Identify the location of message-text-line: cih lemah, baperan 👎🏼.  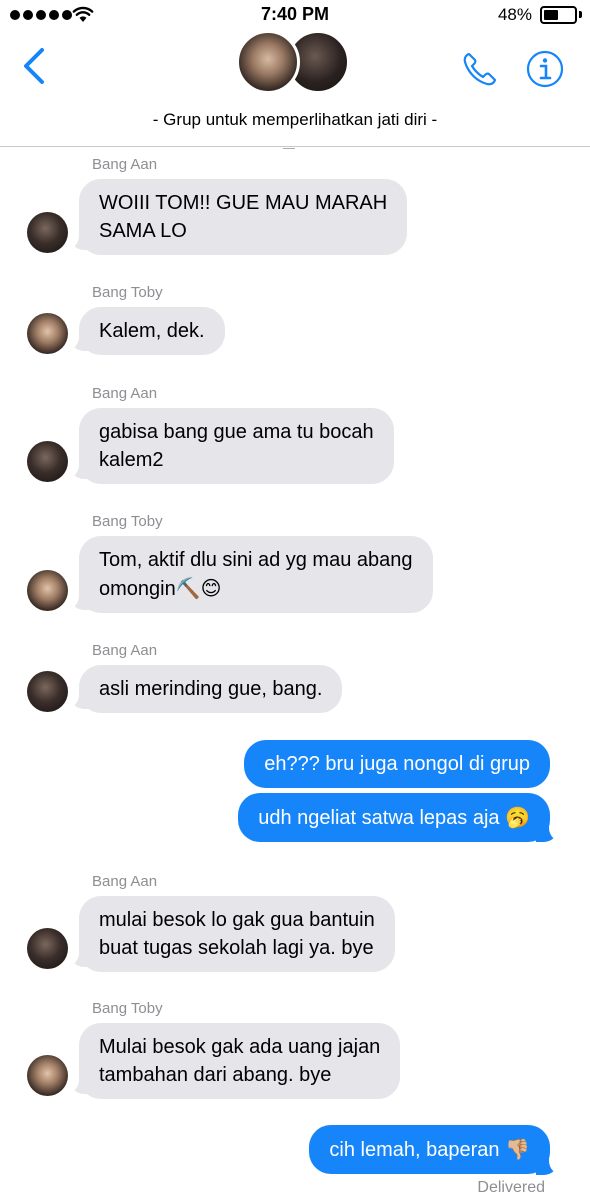
(429, 1149).